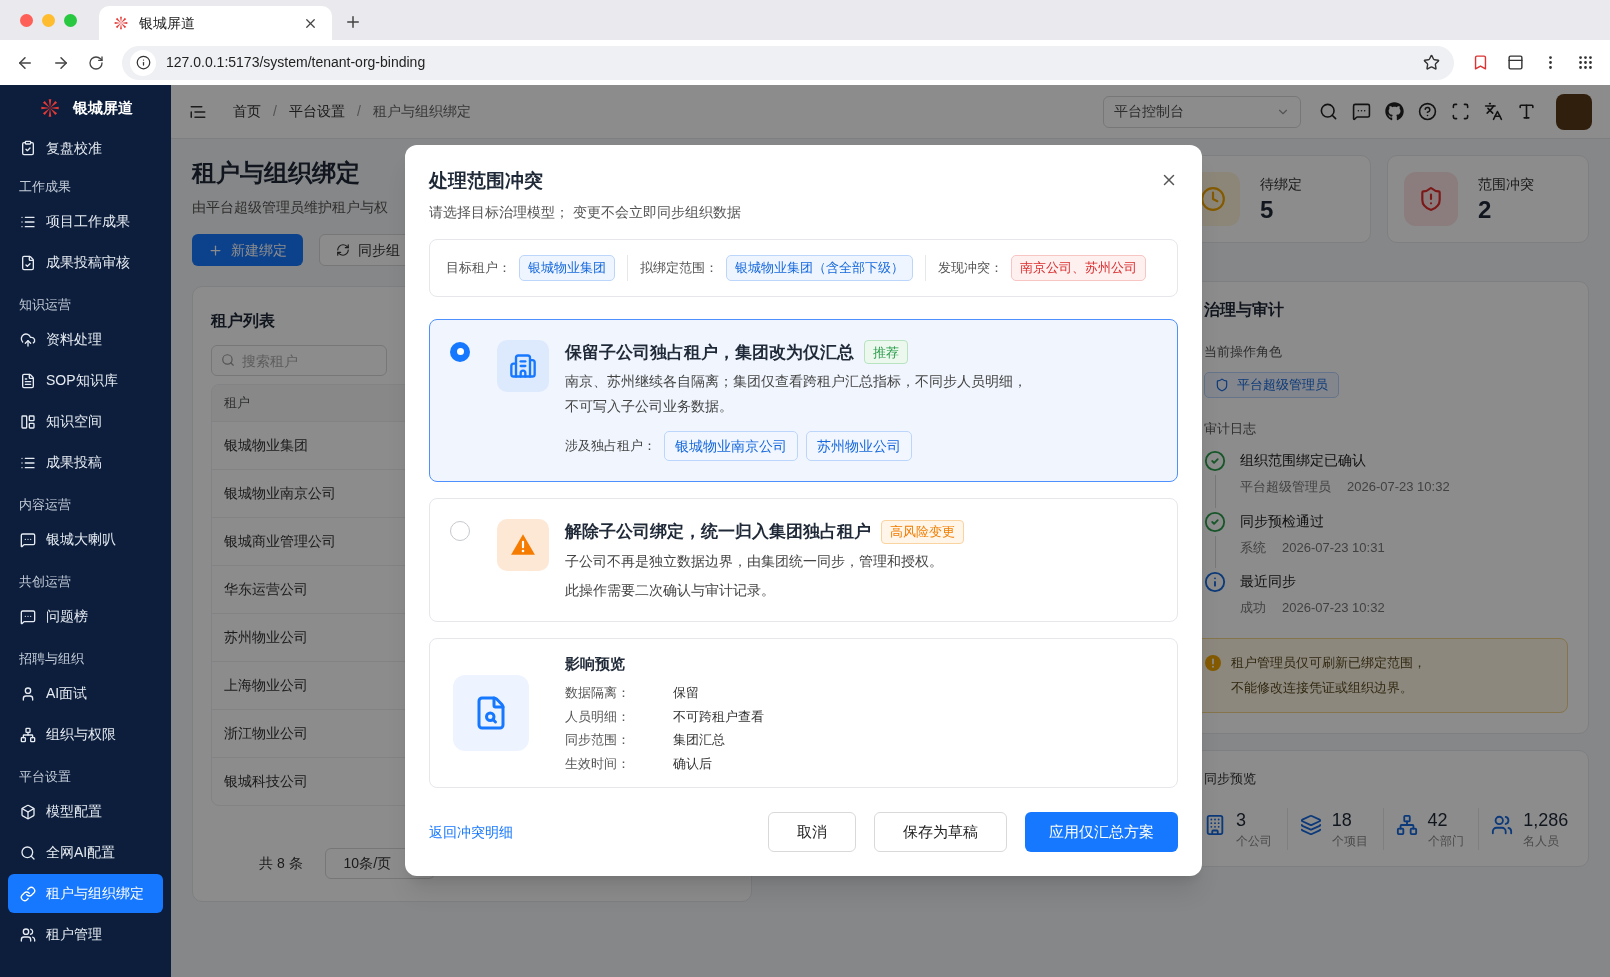  Describe the element at coordinates (1485, 209) in the screenshot. I see `stat-value: 2` at that location.